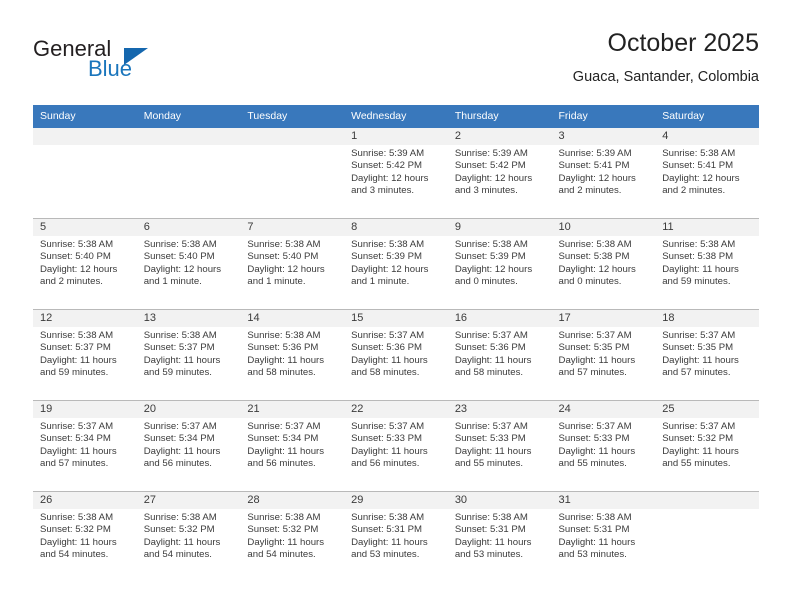  What do you see at coordinates (603, 116) in the screenshot?
I see `weekday-header-friday: Friday` at bounding box center [603, 116].